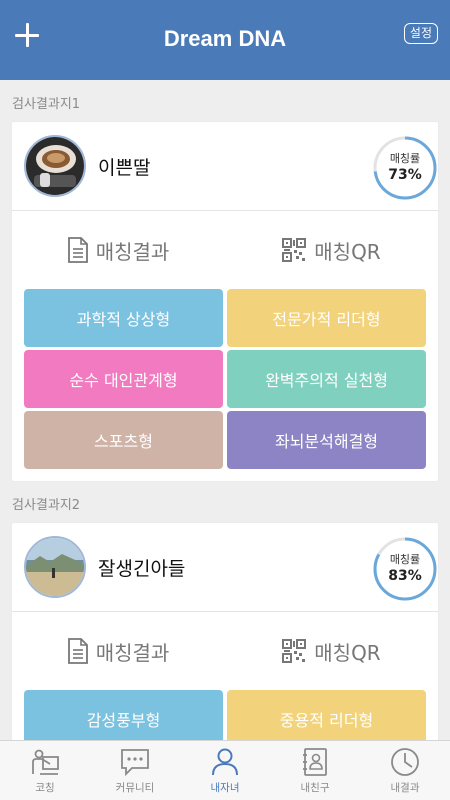  I want to click on app-title: Dream DNA, so click(225, 38).